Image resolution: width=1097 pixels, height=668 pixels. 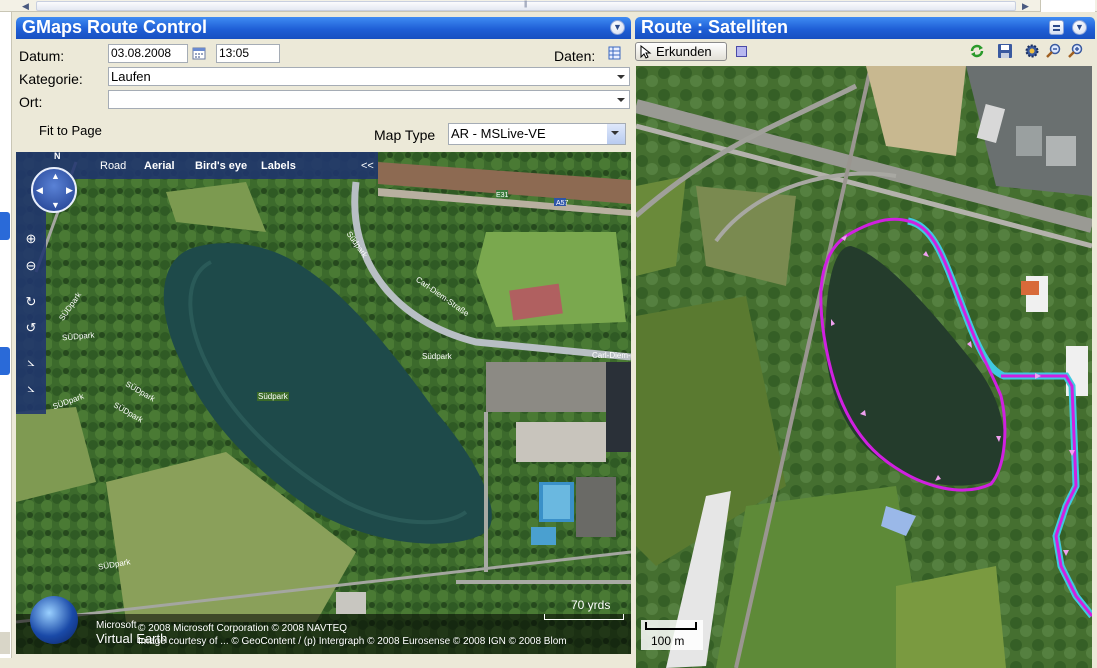 What do you see at coordinates (221, 166) in the screenshot?
I see `map-mode-birds-eye: Bird's eye` at bounding box center [221, 166].